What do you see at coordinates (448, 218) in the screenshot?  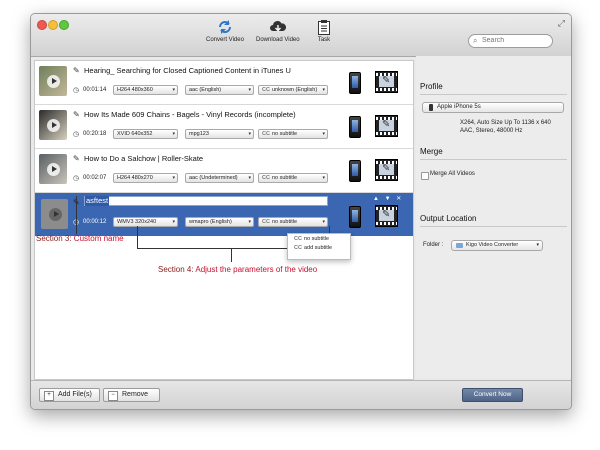 I see `output-location-heading: Output Location` at bounding box center [448, 218].